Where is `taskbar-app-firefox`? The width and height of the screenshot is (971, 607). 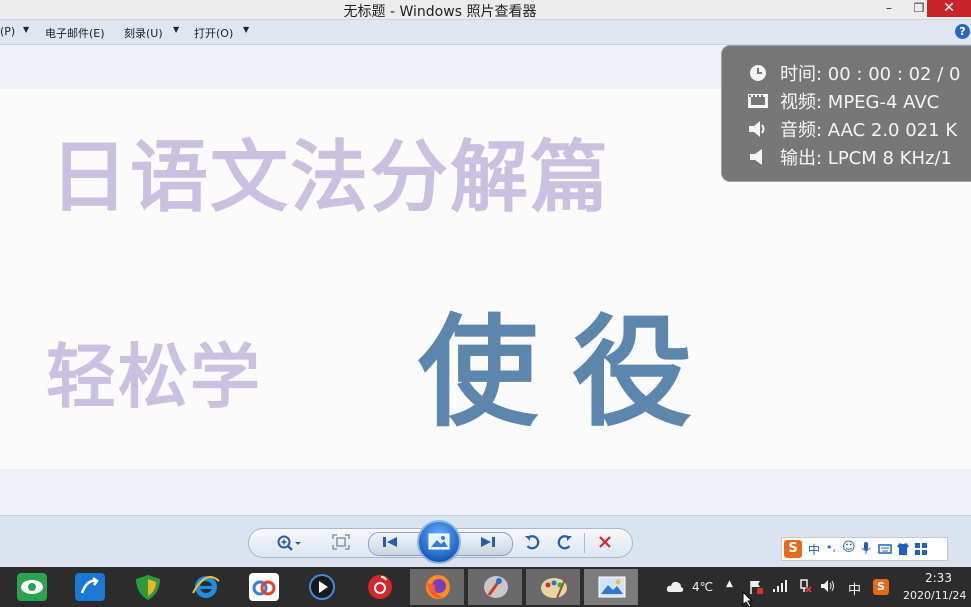
taskbar-app-firefox is located at coordinates (437, 587).